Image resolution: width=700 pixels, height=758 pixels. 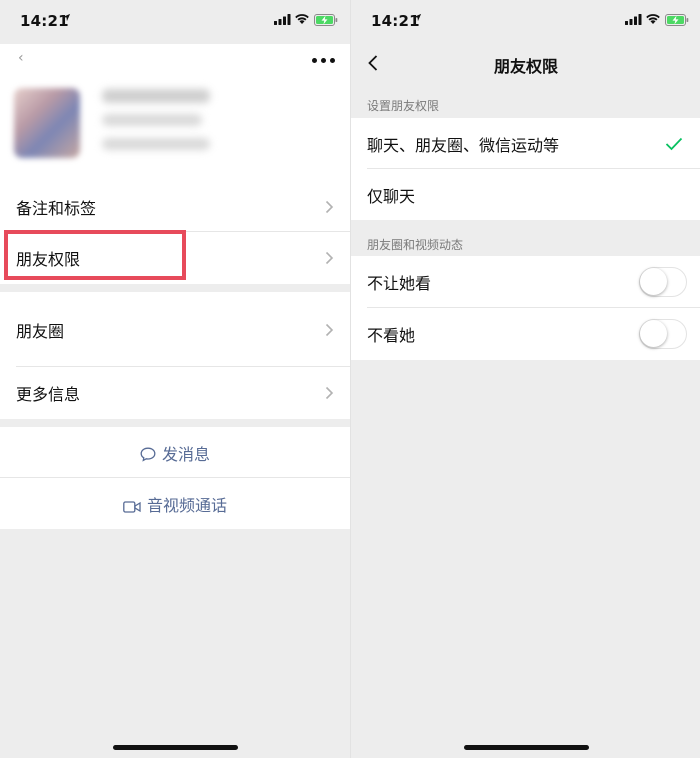 I want to click on option-label: 聊天、朋友圈、微信运动等, so click(x=463, y=145).